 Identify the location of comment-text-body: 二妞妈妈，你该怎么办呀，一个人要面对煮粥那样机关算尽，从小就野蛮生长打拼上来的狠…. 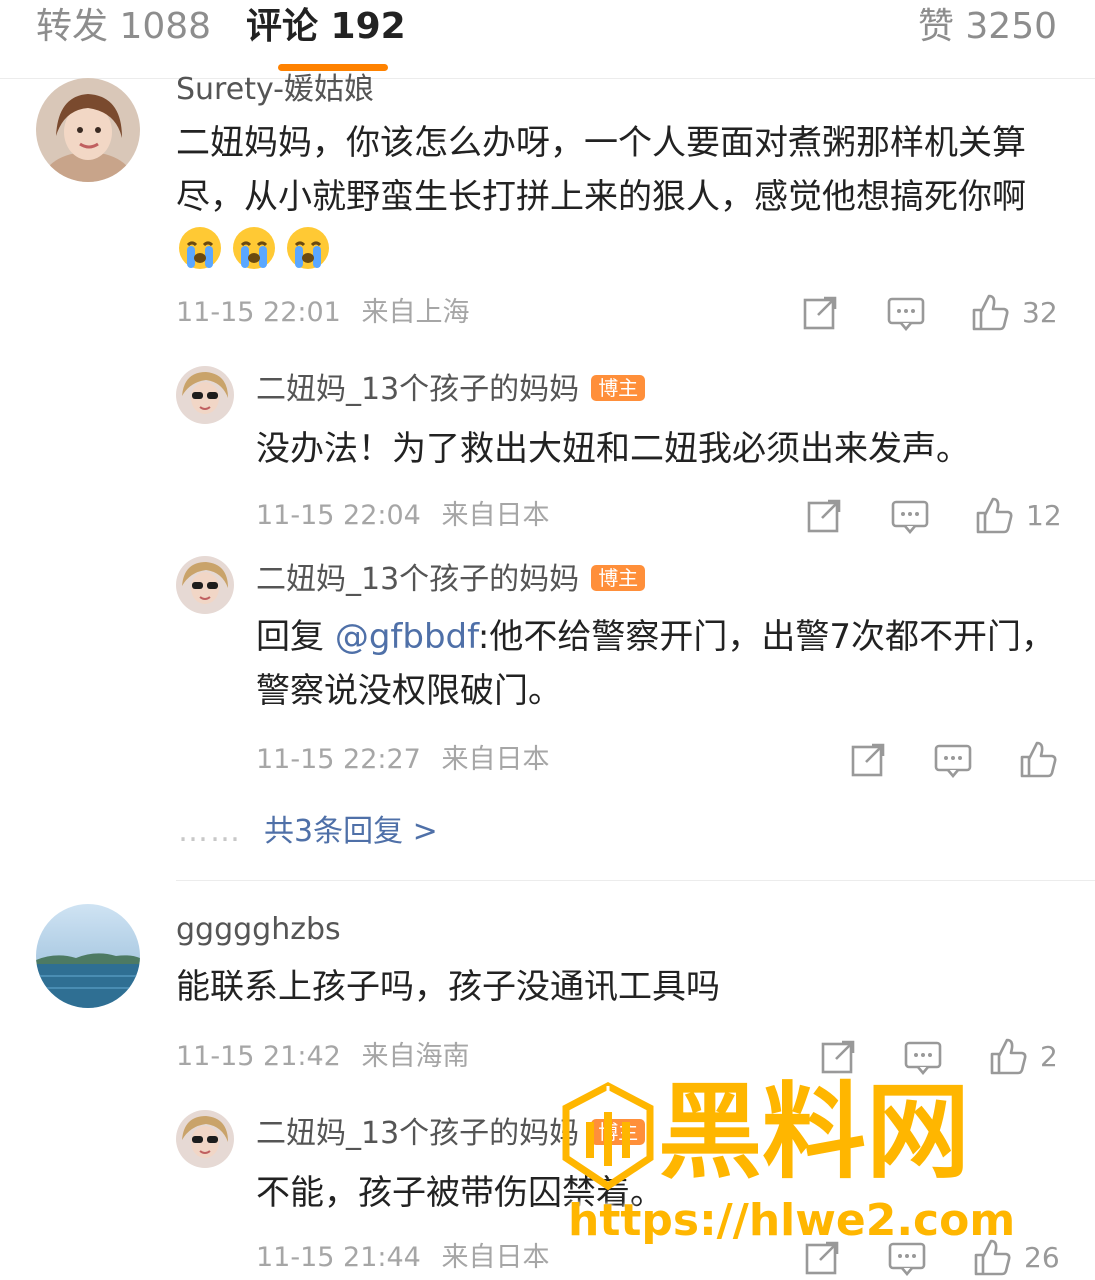
(601, 170).